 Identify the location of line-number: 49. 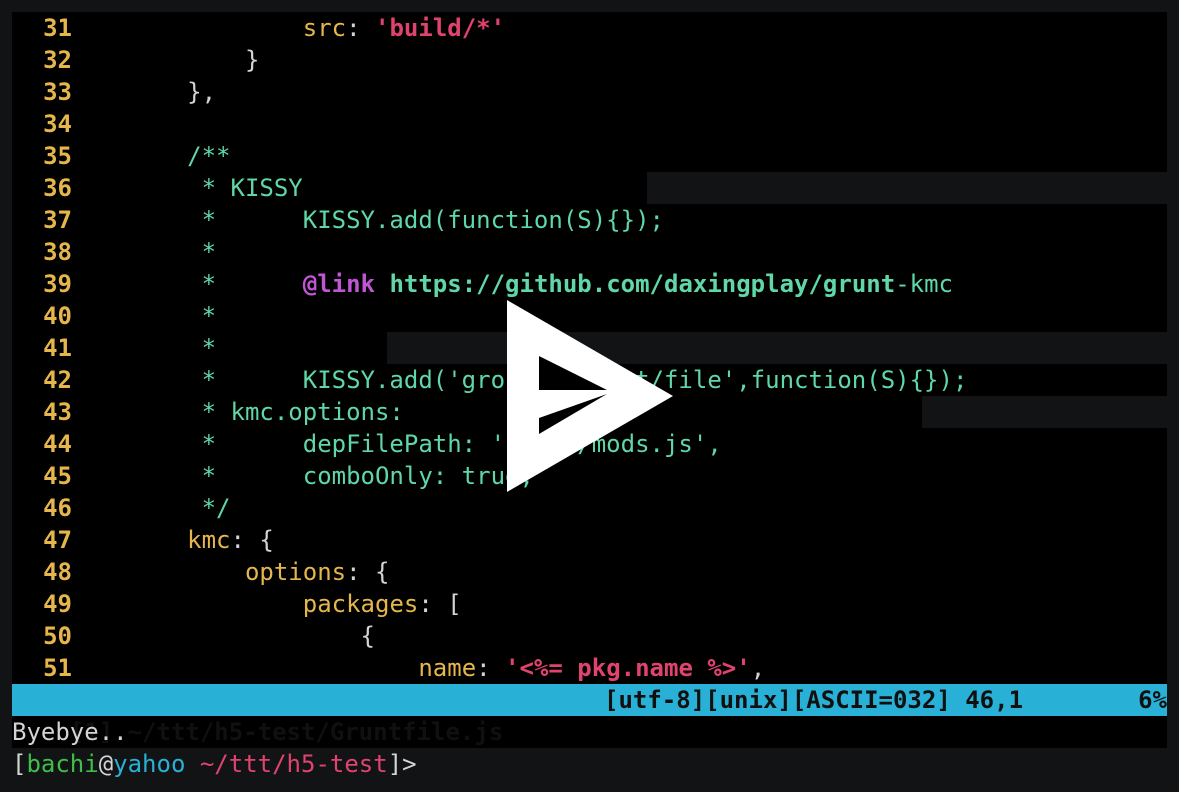
(57, 604).